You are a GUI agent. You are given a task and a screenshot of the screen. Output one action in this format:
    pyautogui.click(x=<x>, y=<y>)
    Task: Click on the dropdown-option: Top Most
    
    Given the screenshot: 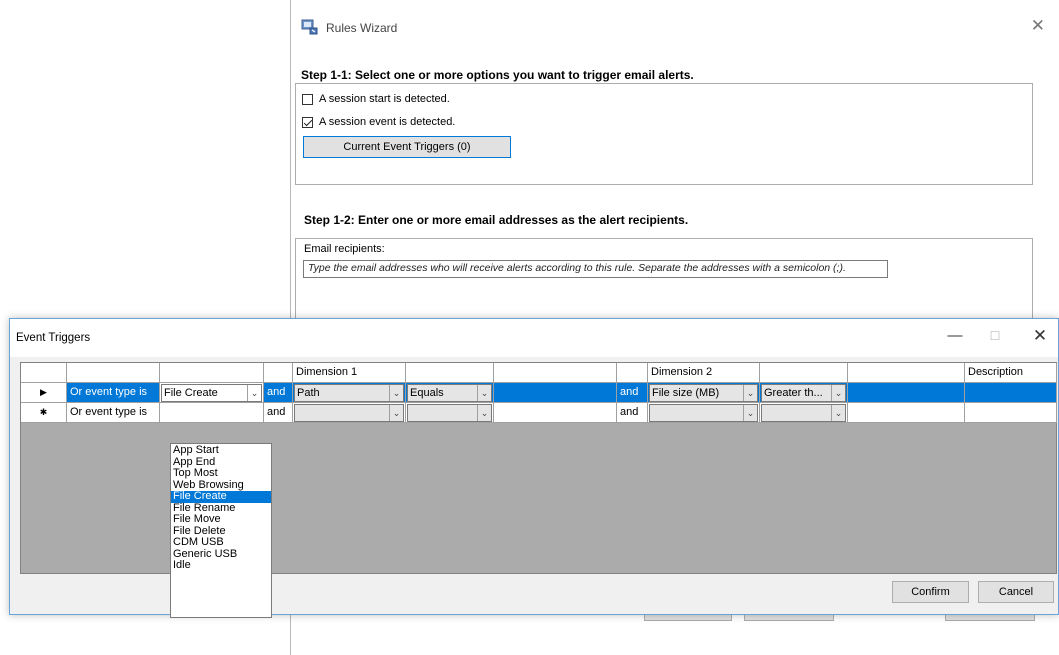 What is the action you would take?
    pyautogui.click(x=221, y=474)
    